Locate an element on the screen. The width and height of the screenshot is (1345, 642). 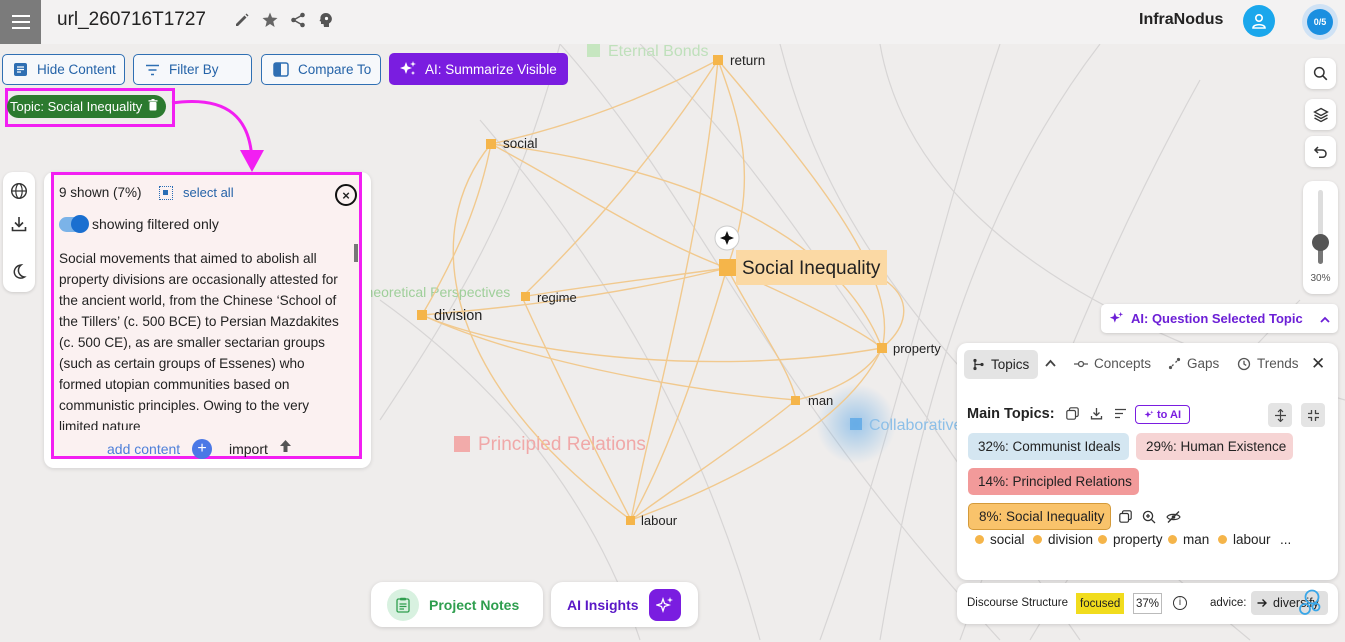
tab-concepts: Concepts is located at coordinates (1112, 363).